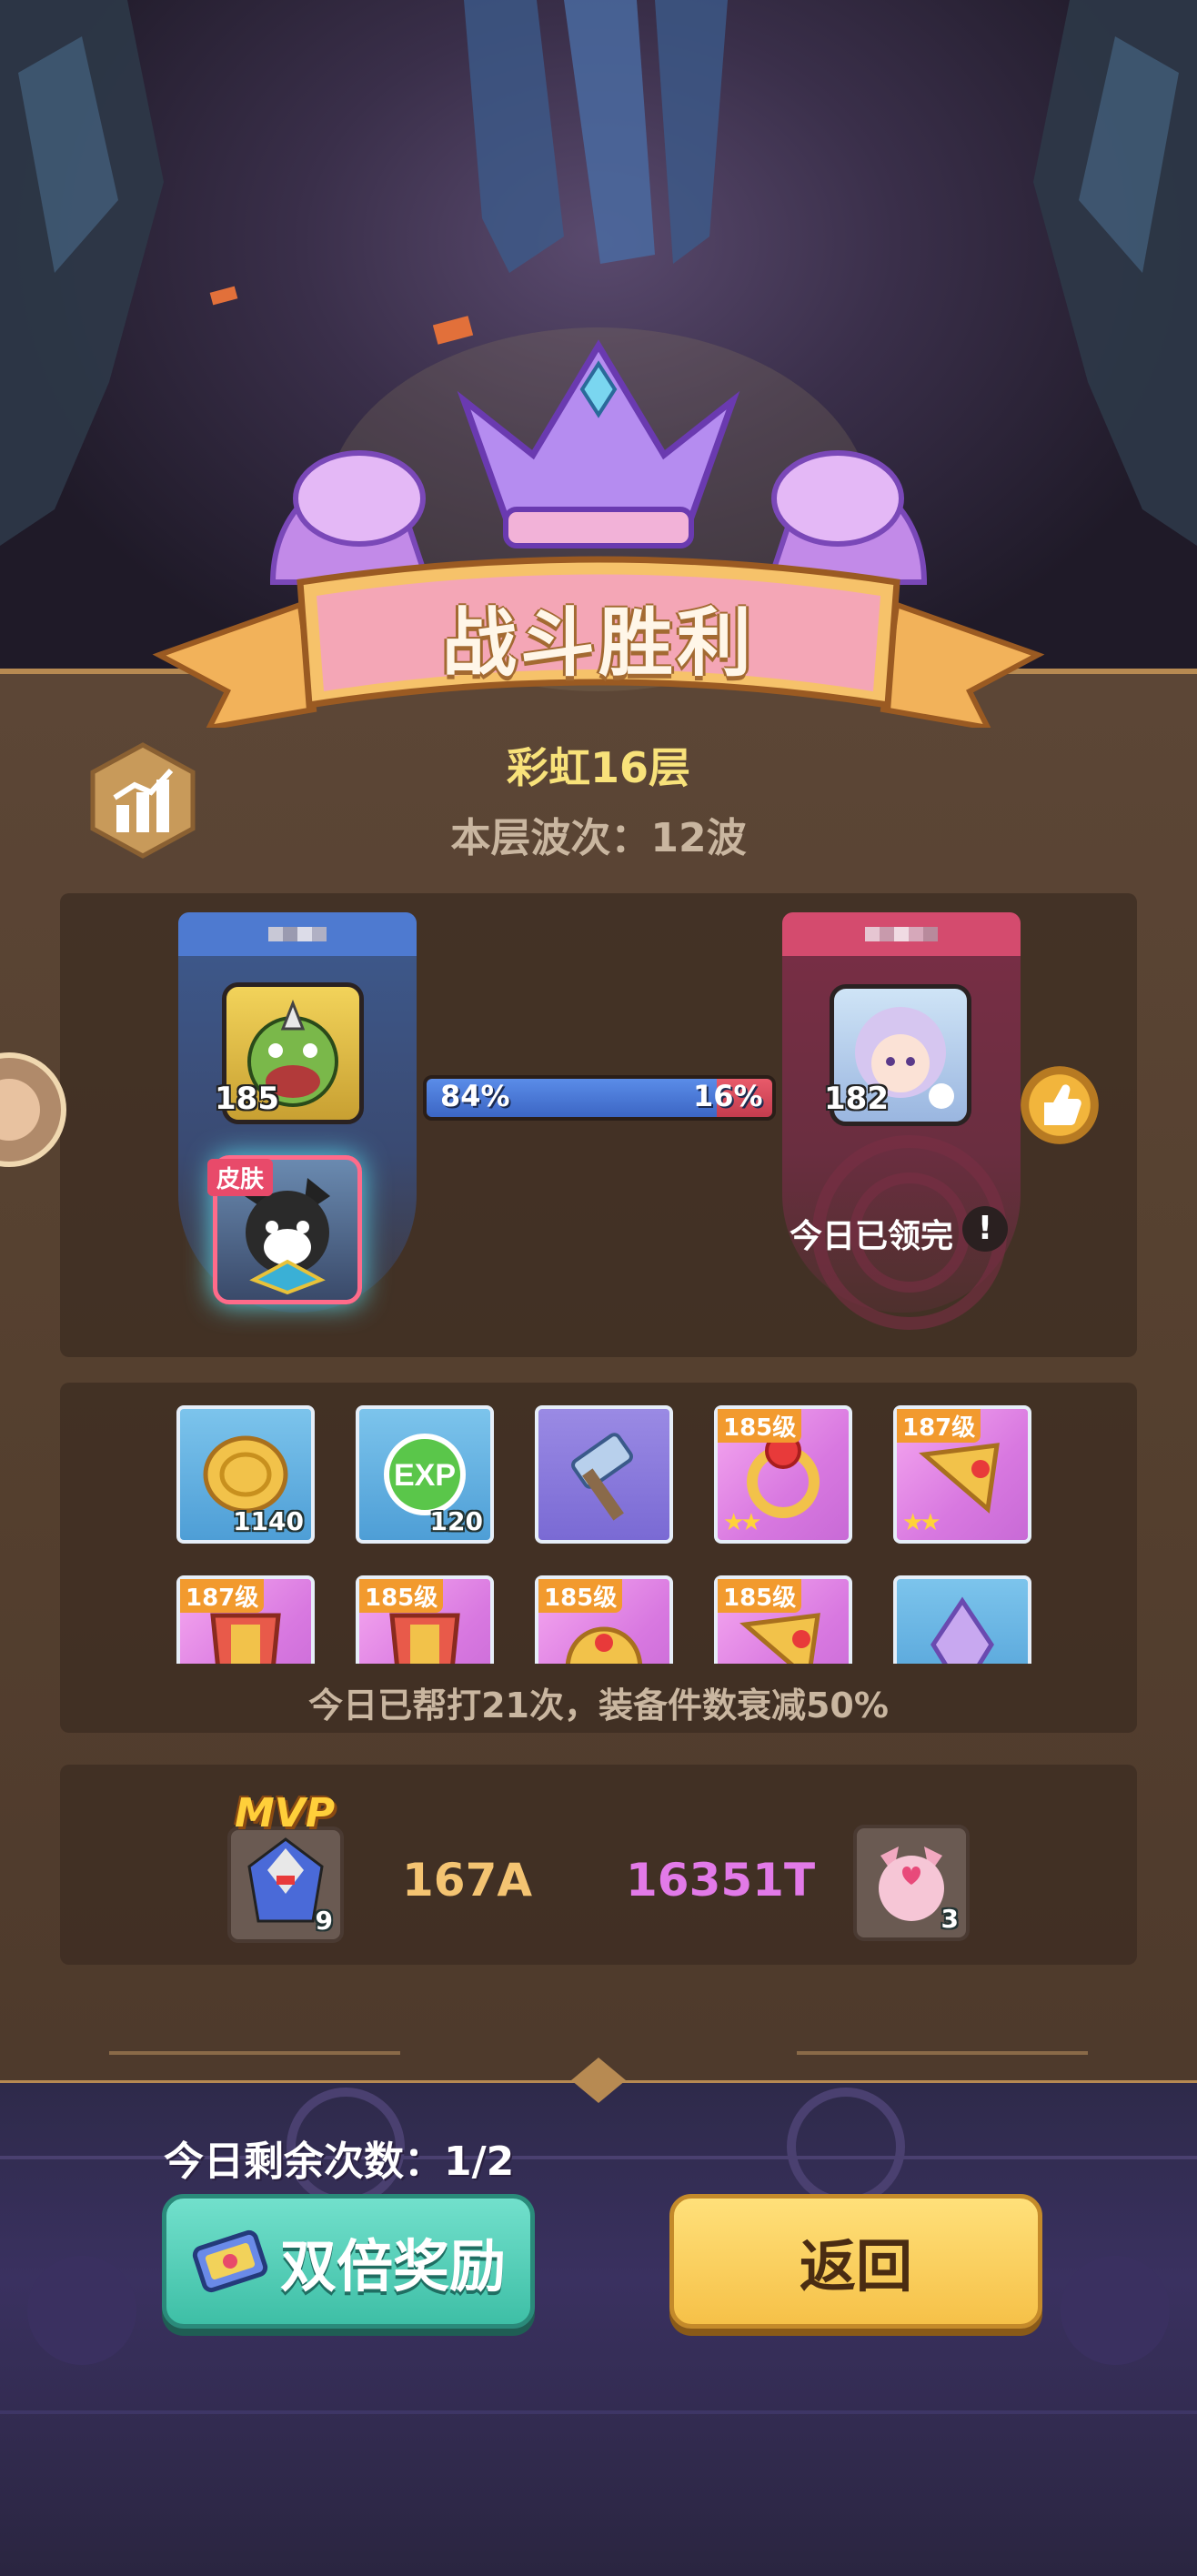  What do you see at coordinates (475, 1096) in the screenshot?
I see `left-damage-percent: 84%` at bounding box center [475, 1096].